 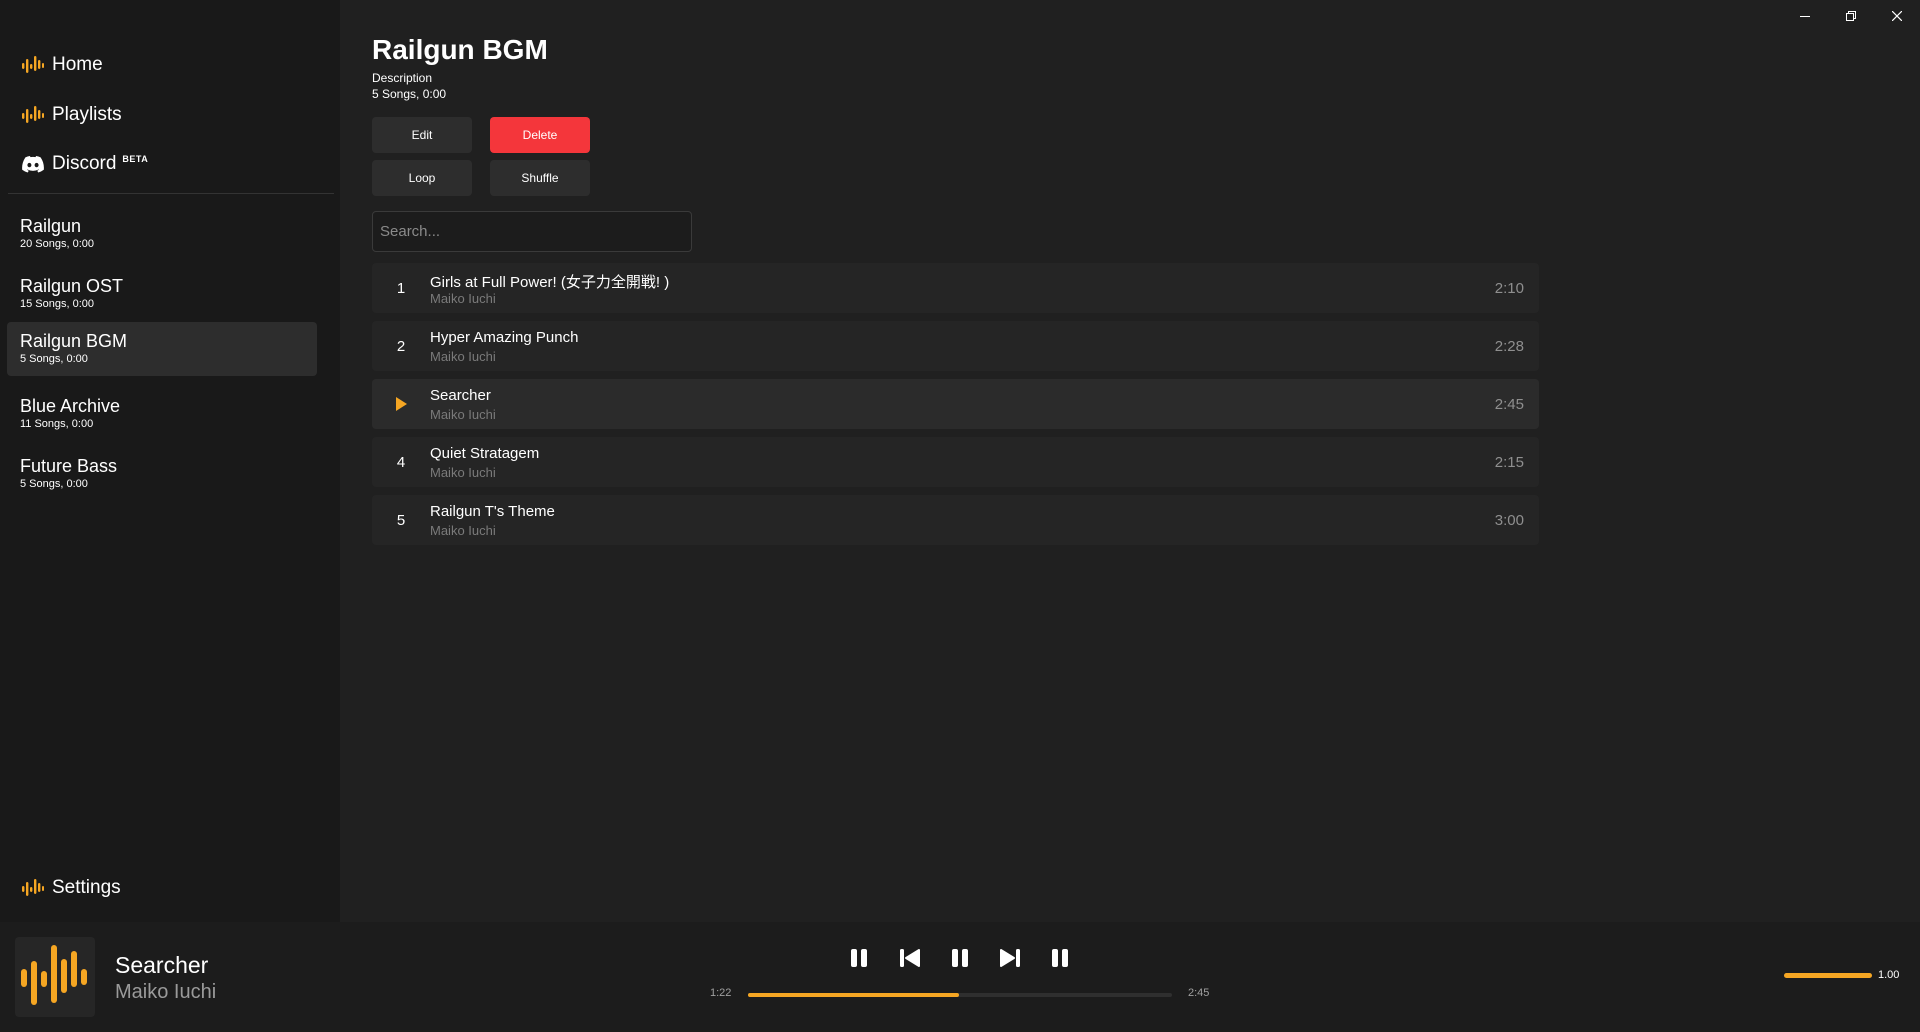 What do you see at coordinates (402, 78) in the screenshot?
I see `playlist-description: Description` at bounding box center [402, 78].